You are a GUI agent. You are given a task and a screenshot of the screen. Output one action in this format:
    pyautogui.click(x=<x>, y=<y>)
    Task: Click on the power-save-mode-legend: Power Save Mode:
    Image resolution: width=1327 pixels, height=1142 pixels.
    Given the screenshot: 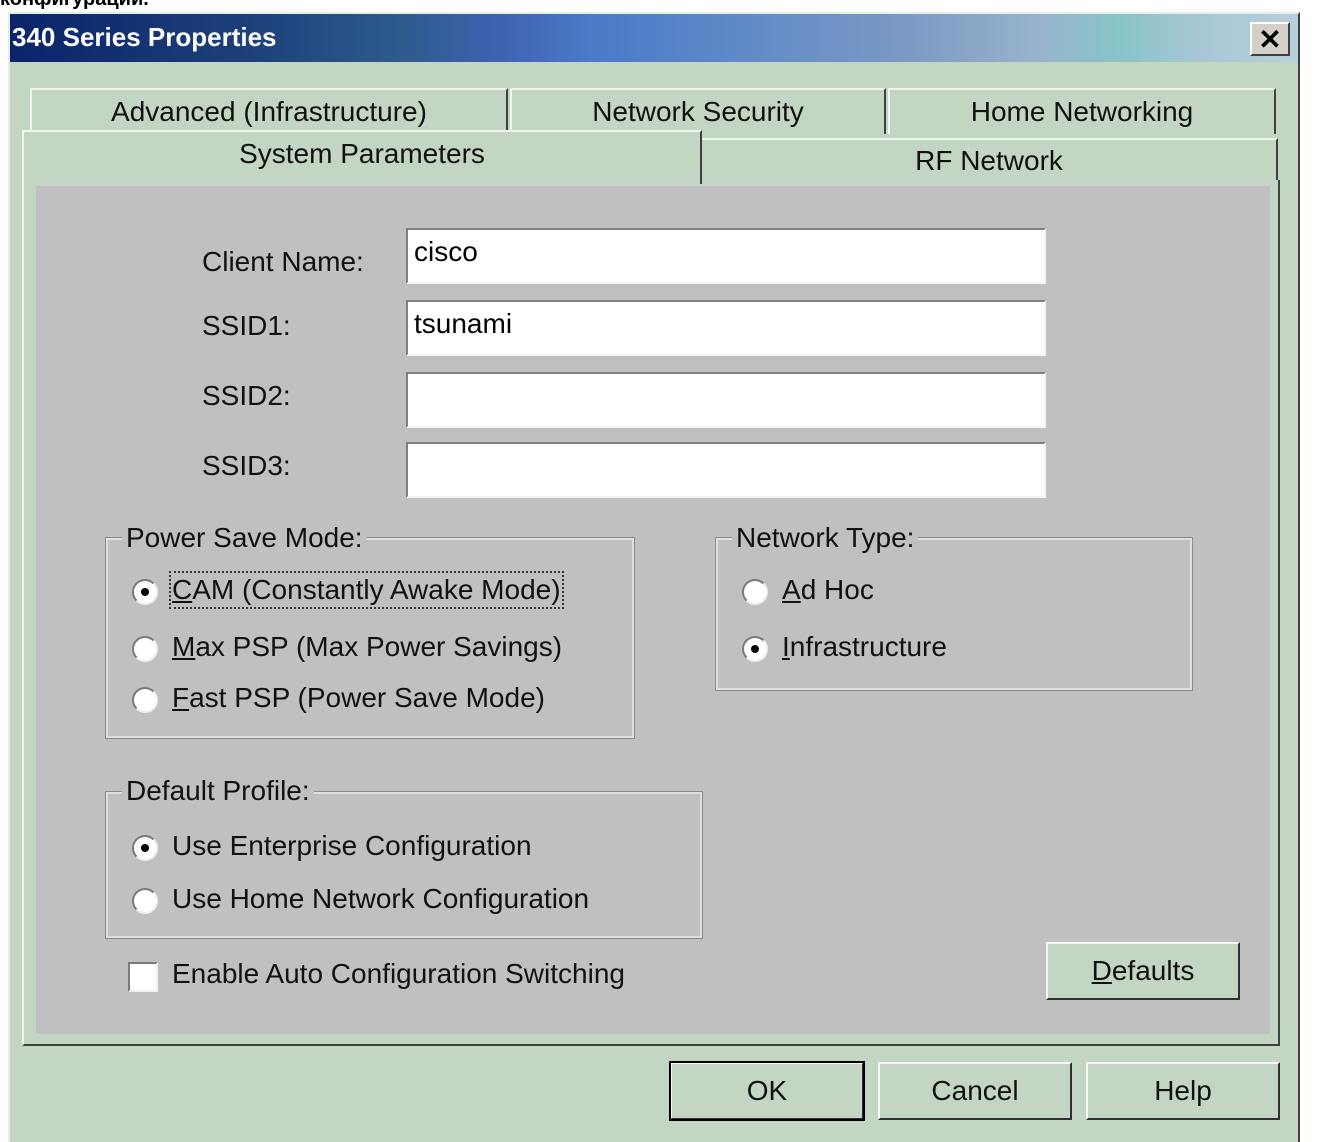 What is the action you would take?
    pyautogui.click(x=244, y=538)
    